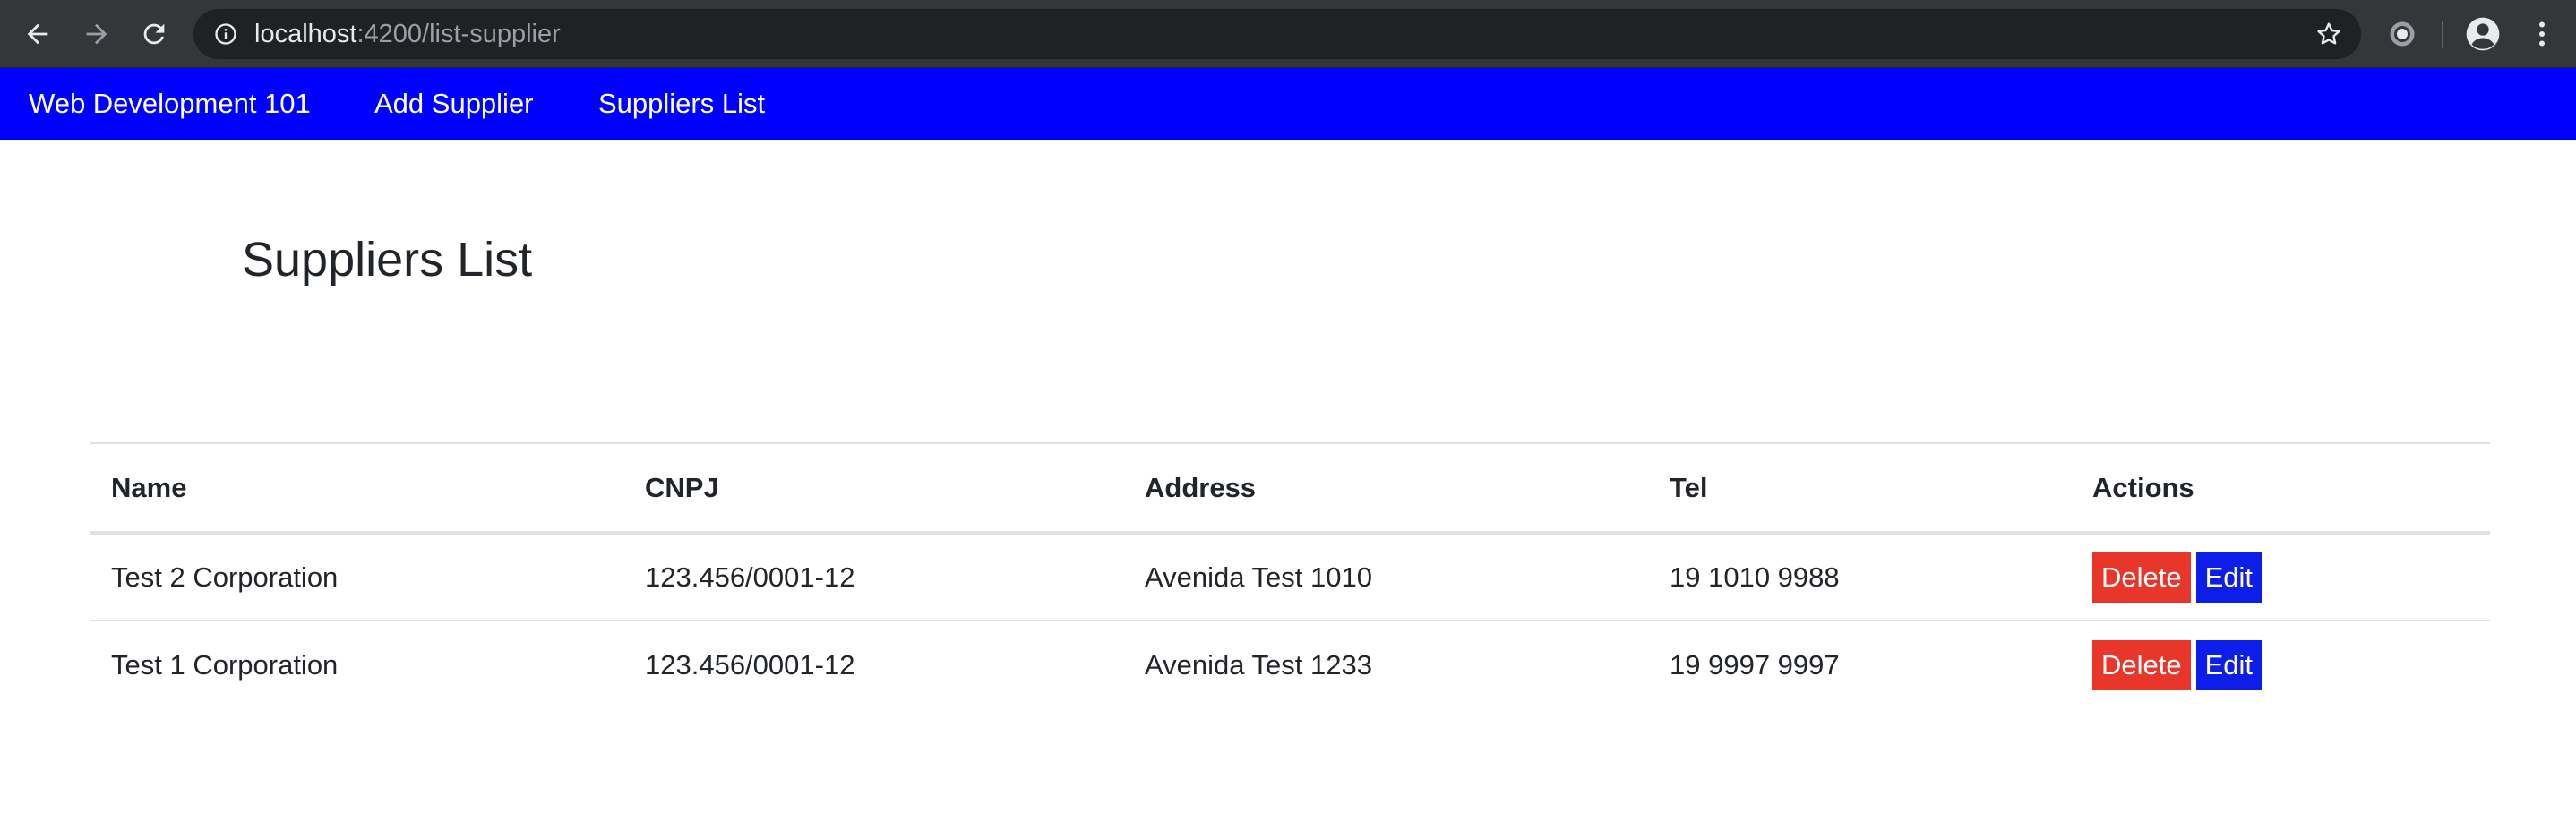 The width and height of the screenshot is (2576, 822). Describe the element at coordinates (2483, 34) in the screenshot. I see `profile-icon` at that location.